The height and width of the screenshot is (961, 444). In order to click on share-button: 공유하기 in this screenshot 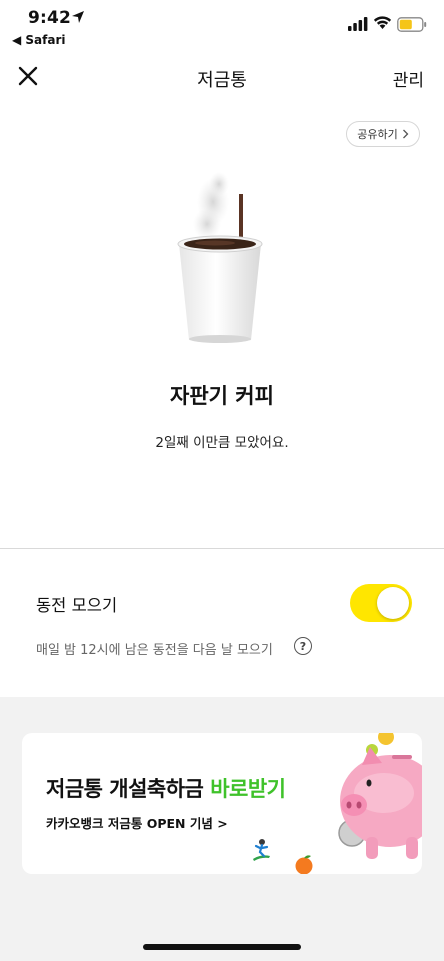, I will do `click(383, 134)`.